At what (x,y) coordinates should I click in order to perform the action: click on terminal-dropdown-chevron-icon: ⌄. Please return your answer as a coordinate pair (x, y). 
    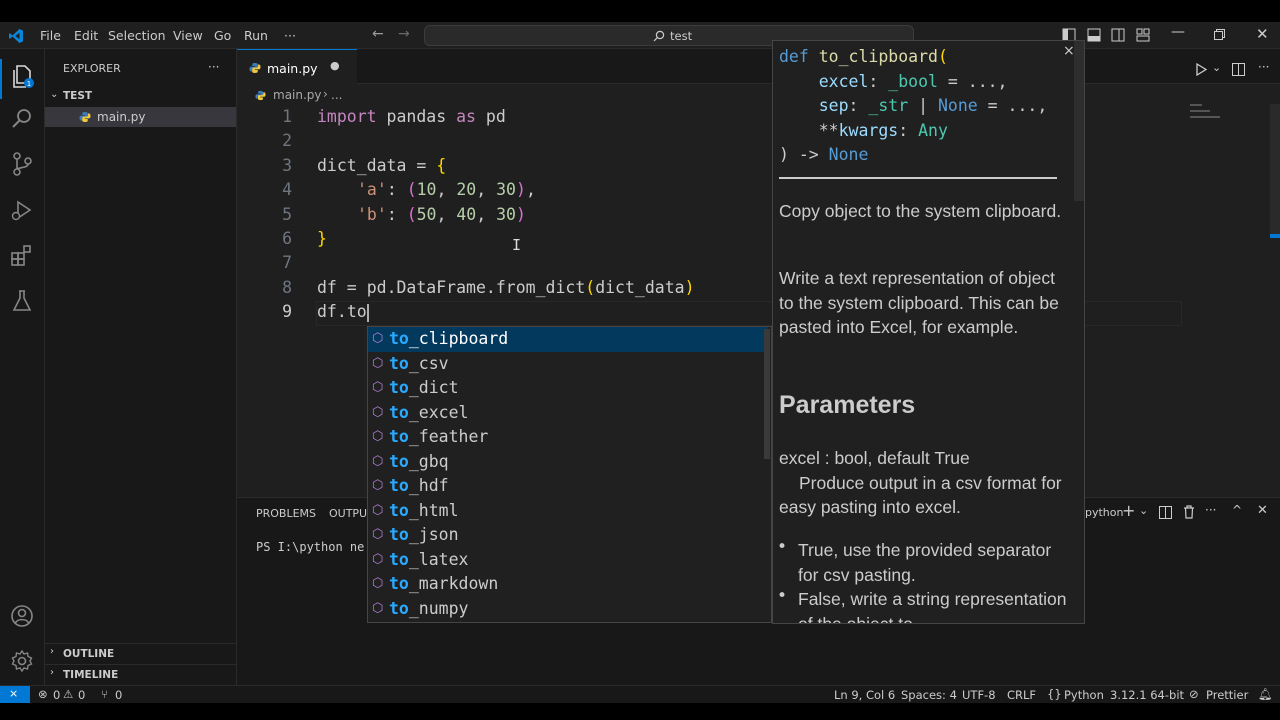
    Looking at the image, I should click on (1143, 510).